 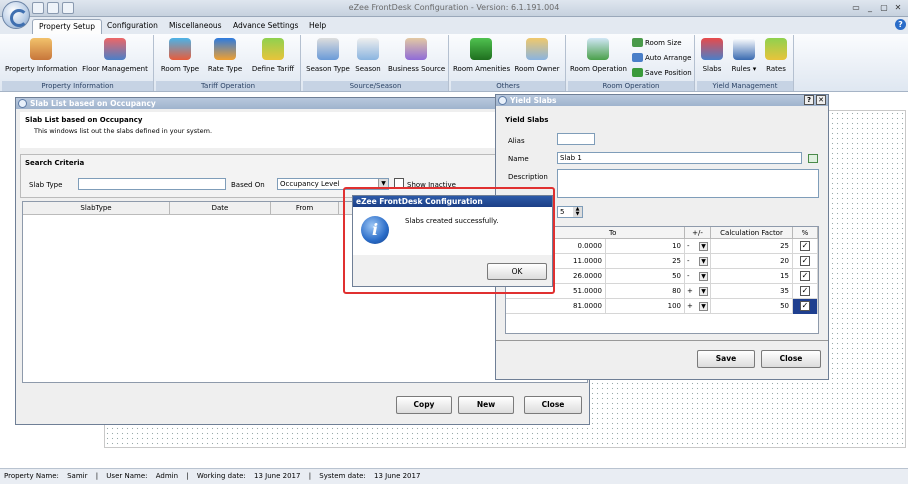 What do you see at coordinates (813, 158) in the screenshot?
I see `translate-icon` at bounding box center [813, 158].